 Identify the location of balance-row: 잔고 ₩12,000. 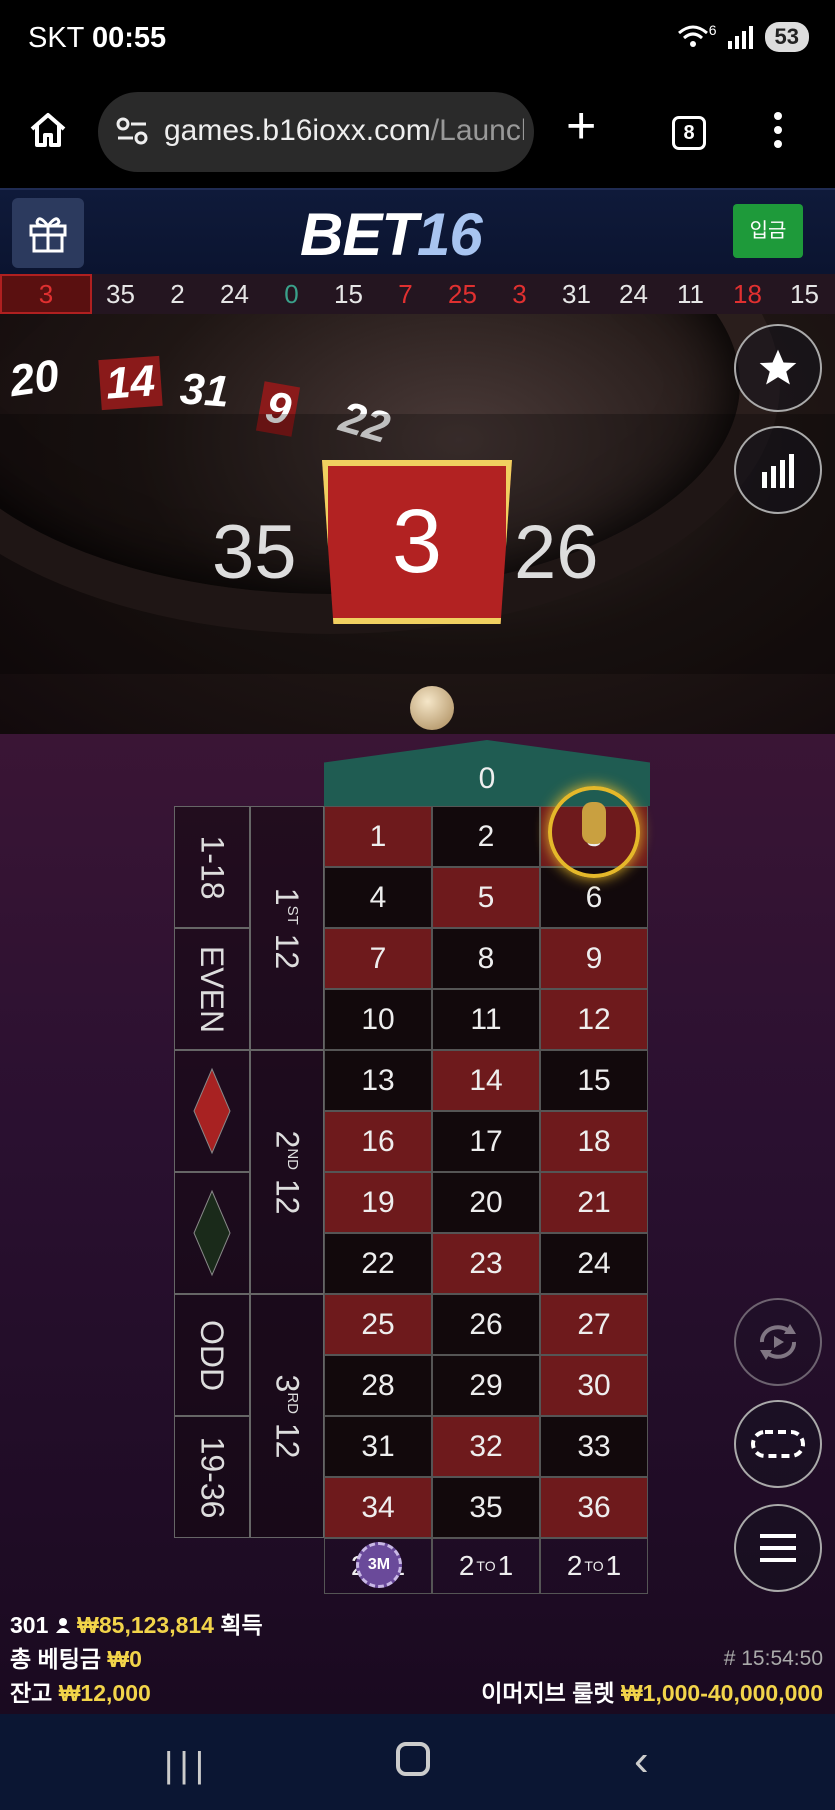
(136, 1693).